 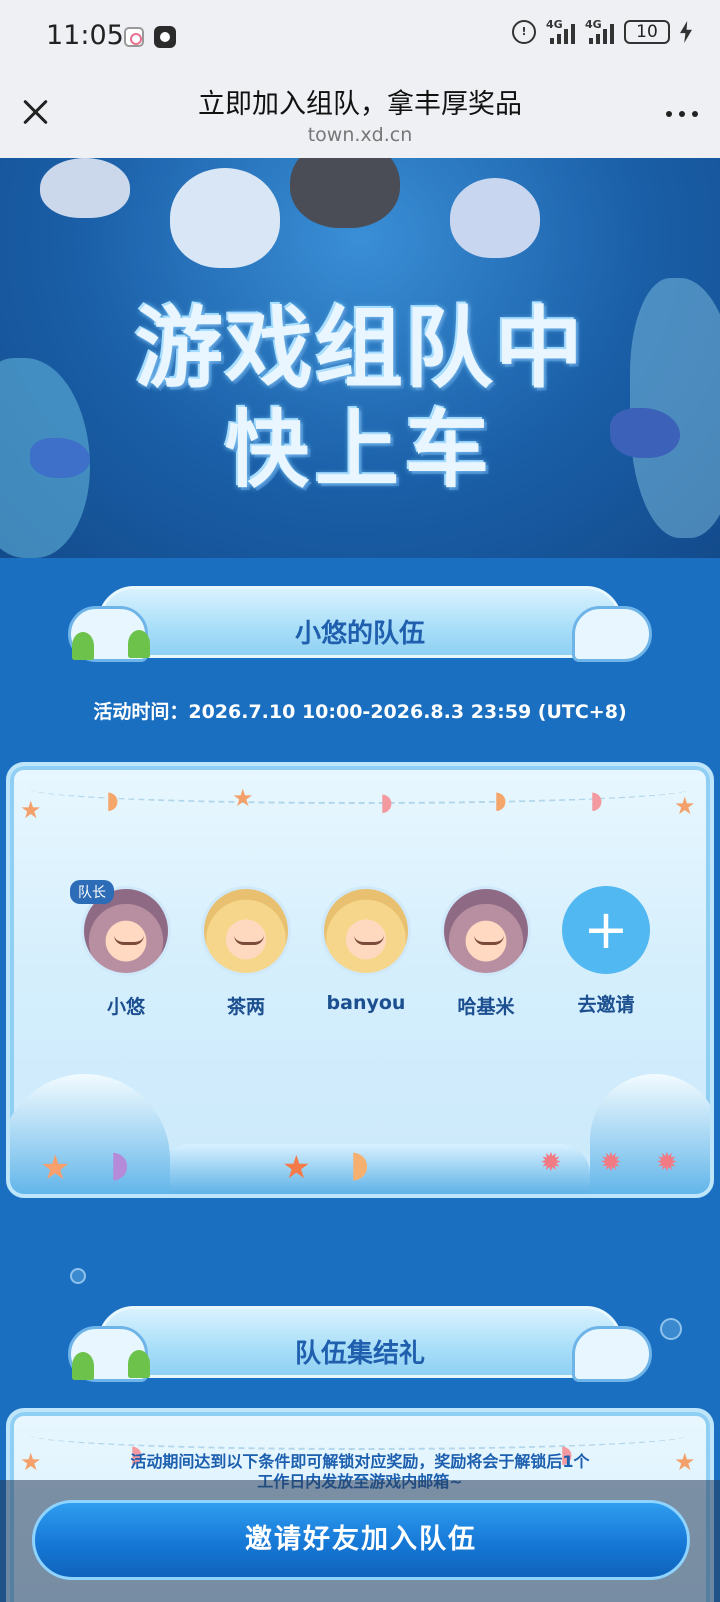 What do you see at coordinates (682, 114) in the screenshot?
I see `more-menu-icon` at bounding box center [682, 114].